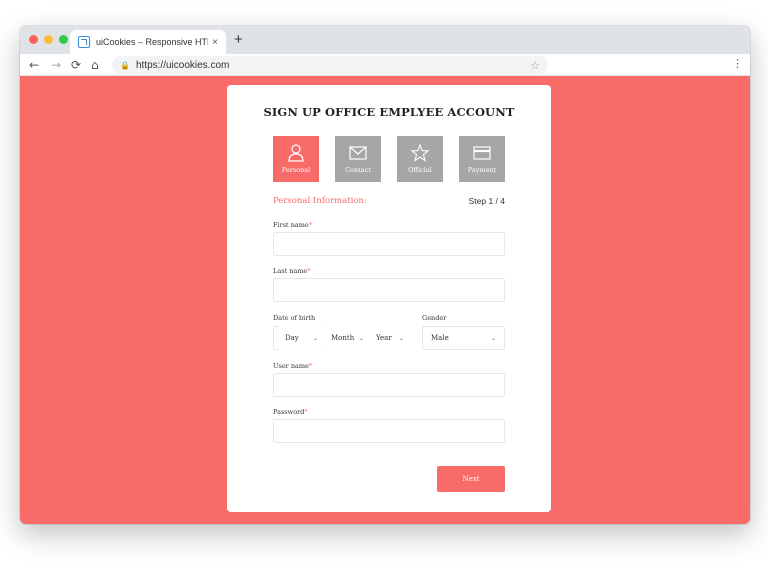 The width and height of the screenshot is (768, 568). Describe the element at coordinates (389, 159) in the screenshot. I see `step-tabs: Personal Contact Official Payment` at that location.